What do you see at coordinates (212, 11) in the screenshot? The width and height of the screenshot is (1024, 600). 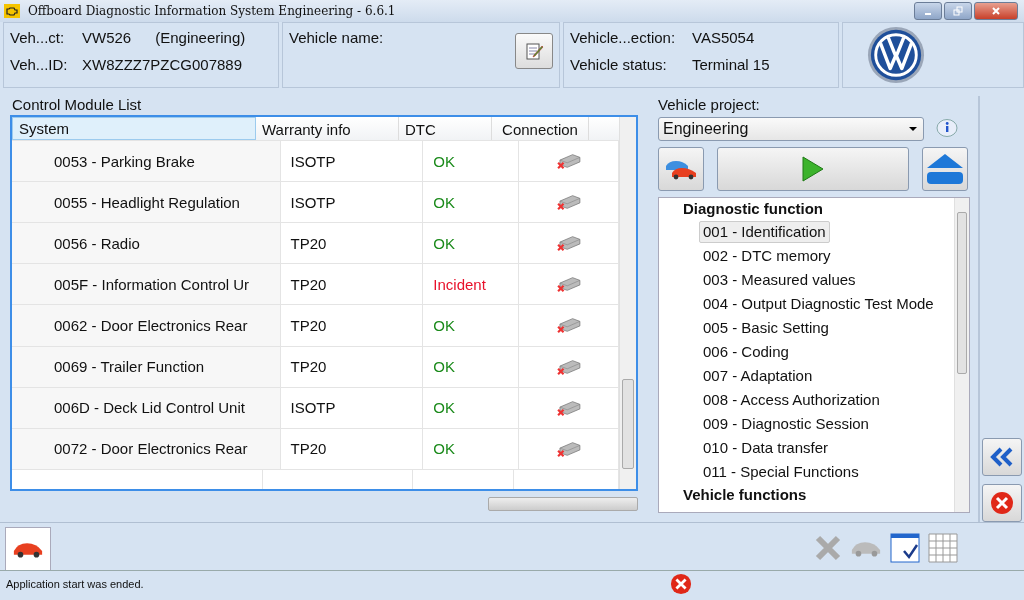 I see `window-title: Offboard Diagnostic Information System Engineering - 6.6.1` at bounding box center [212, 11].